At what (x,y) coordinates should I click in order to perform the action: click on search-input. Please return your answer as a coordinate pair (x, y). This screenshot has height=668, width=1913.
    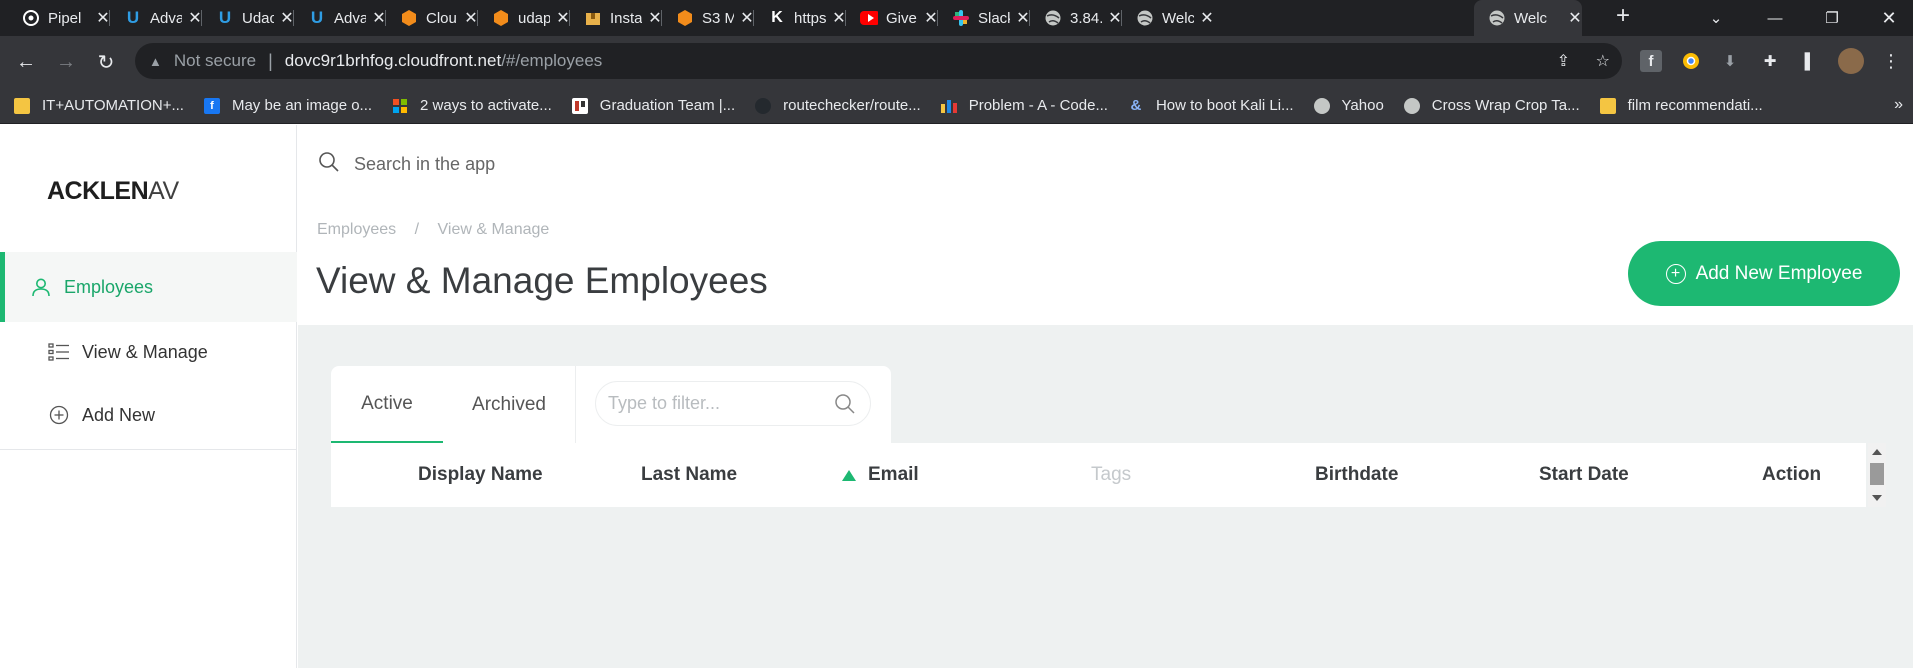
    Looking at the image, I should click on (954, 164).